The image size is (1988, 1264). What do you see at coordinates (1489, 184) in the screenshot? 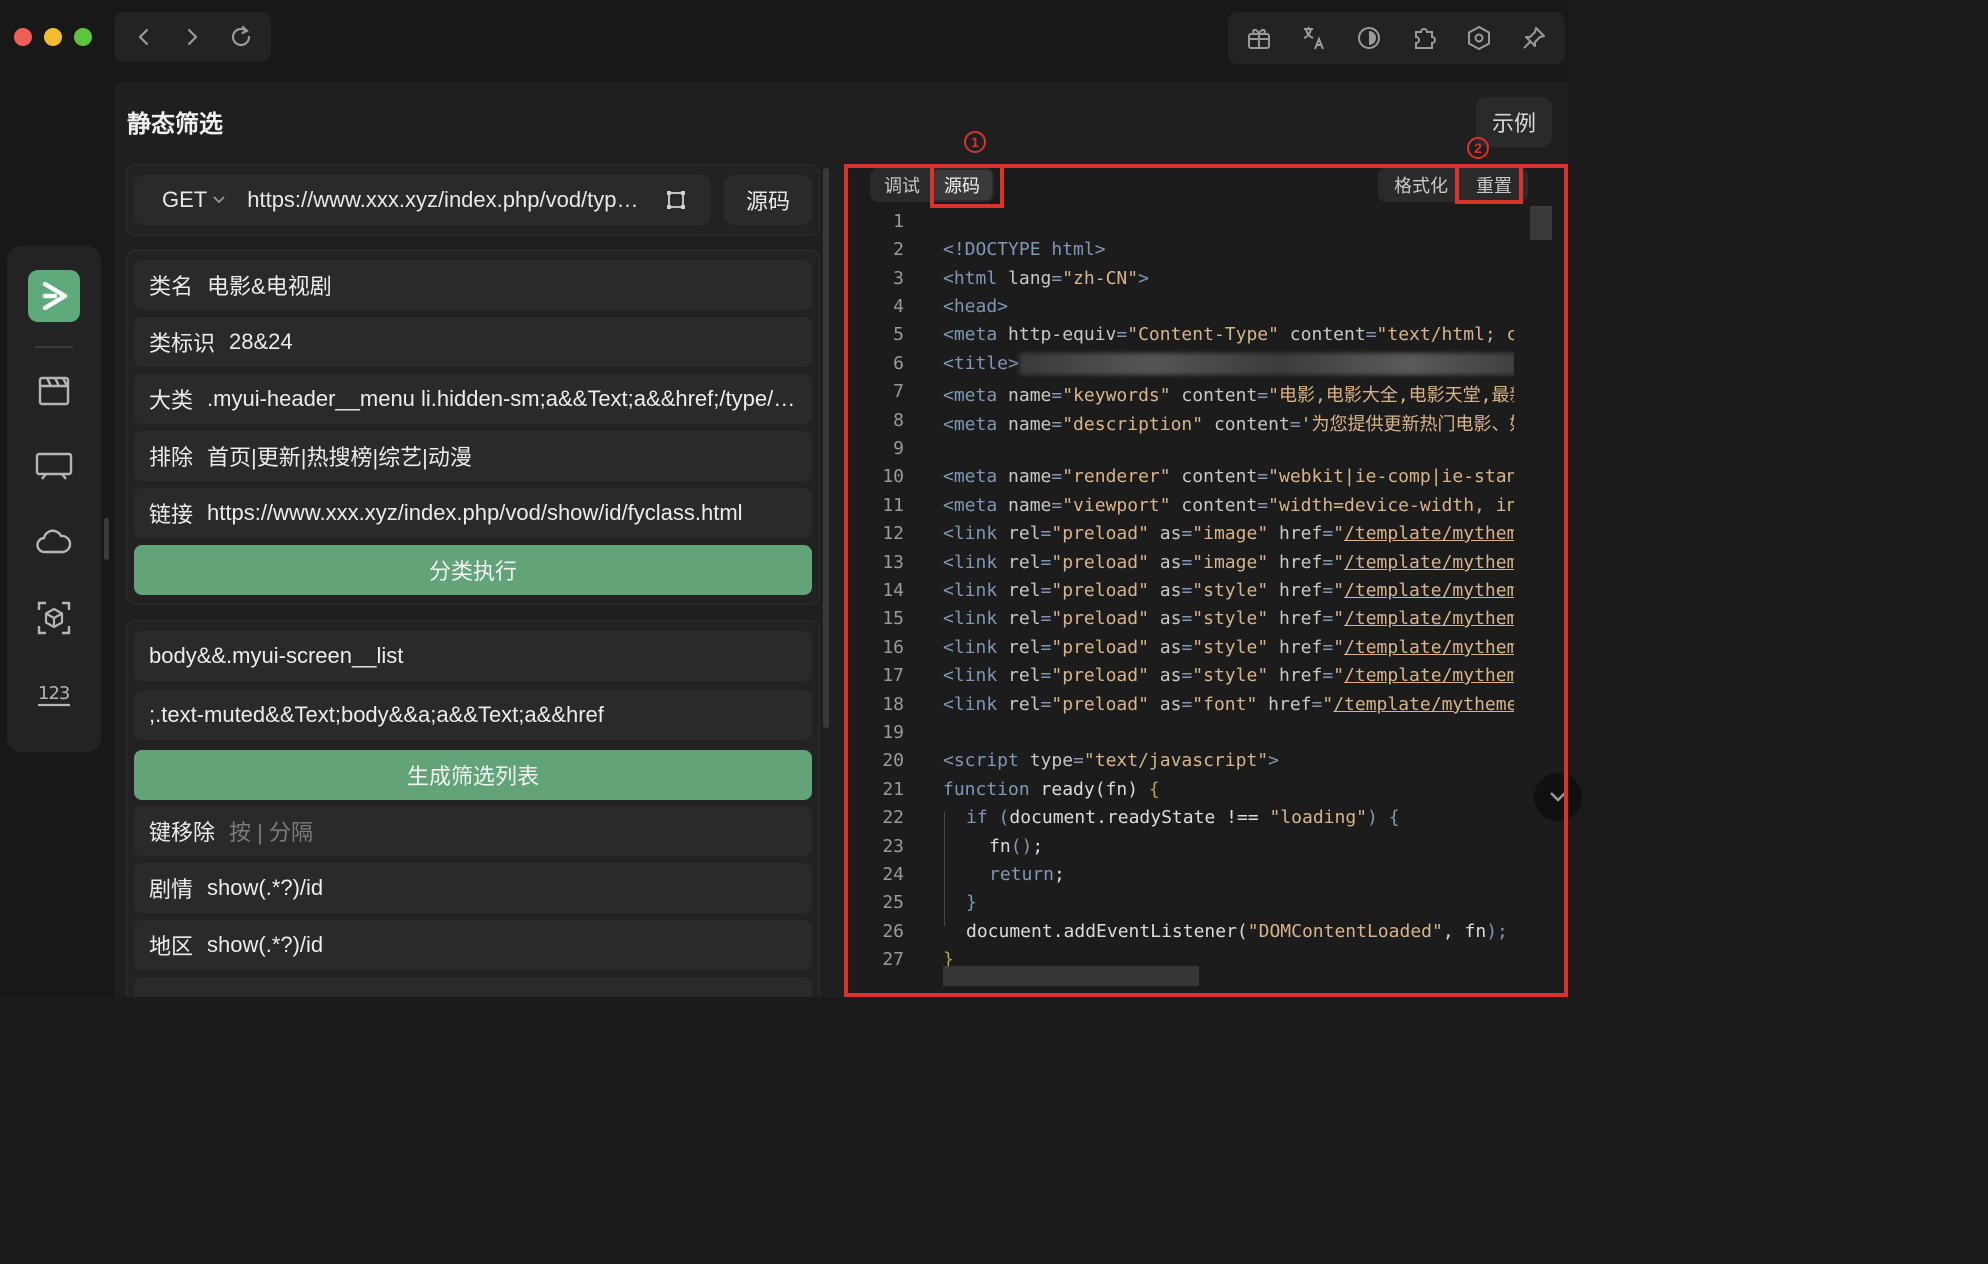
I see `highlight-reset-button` at bounding box center [1489, 184].